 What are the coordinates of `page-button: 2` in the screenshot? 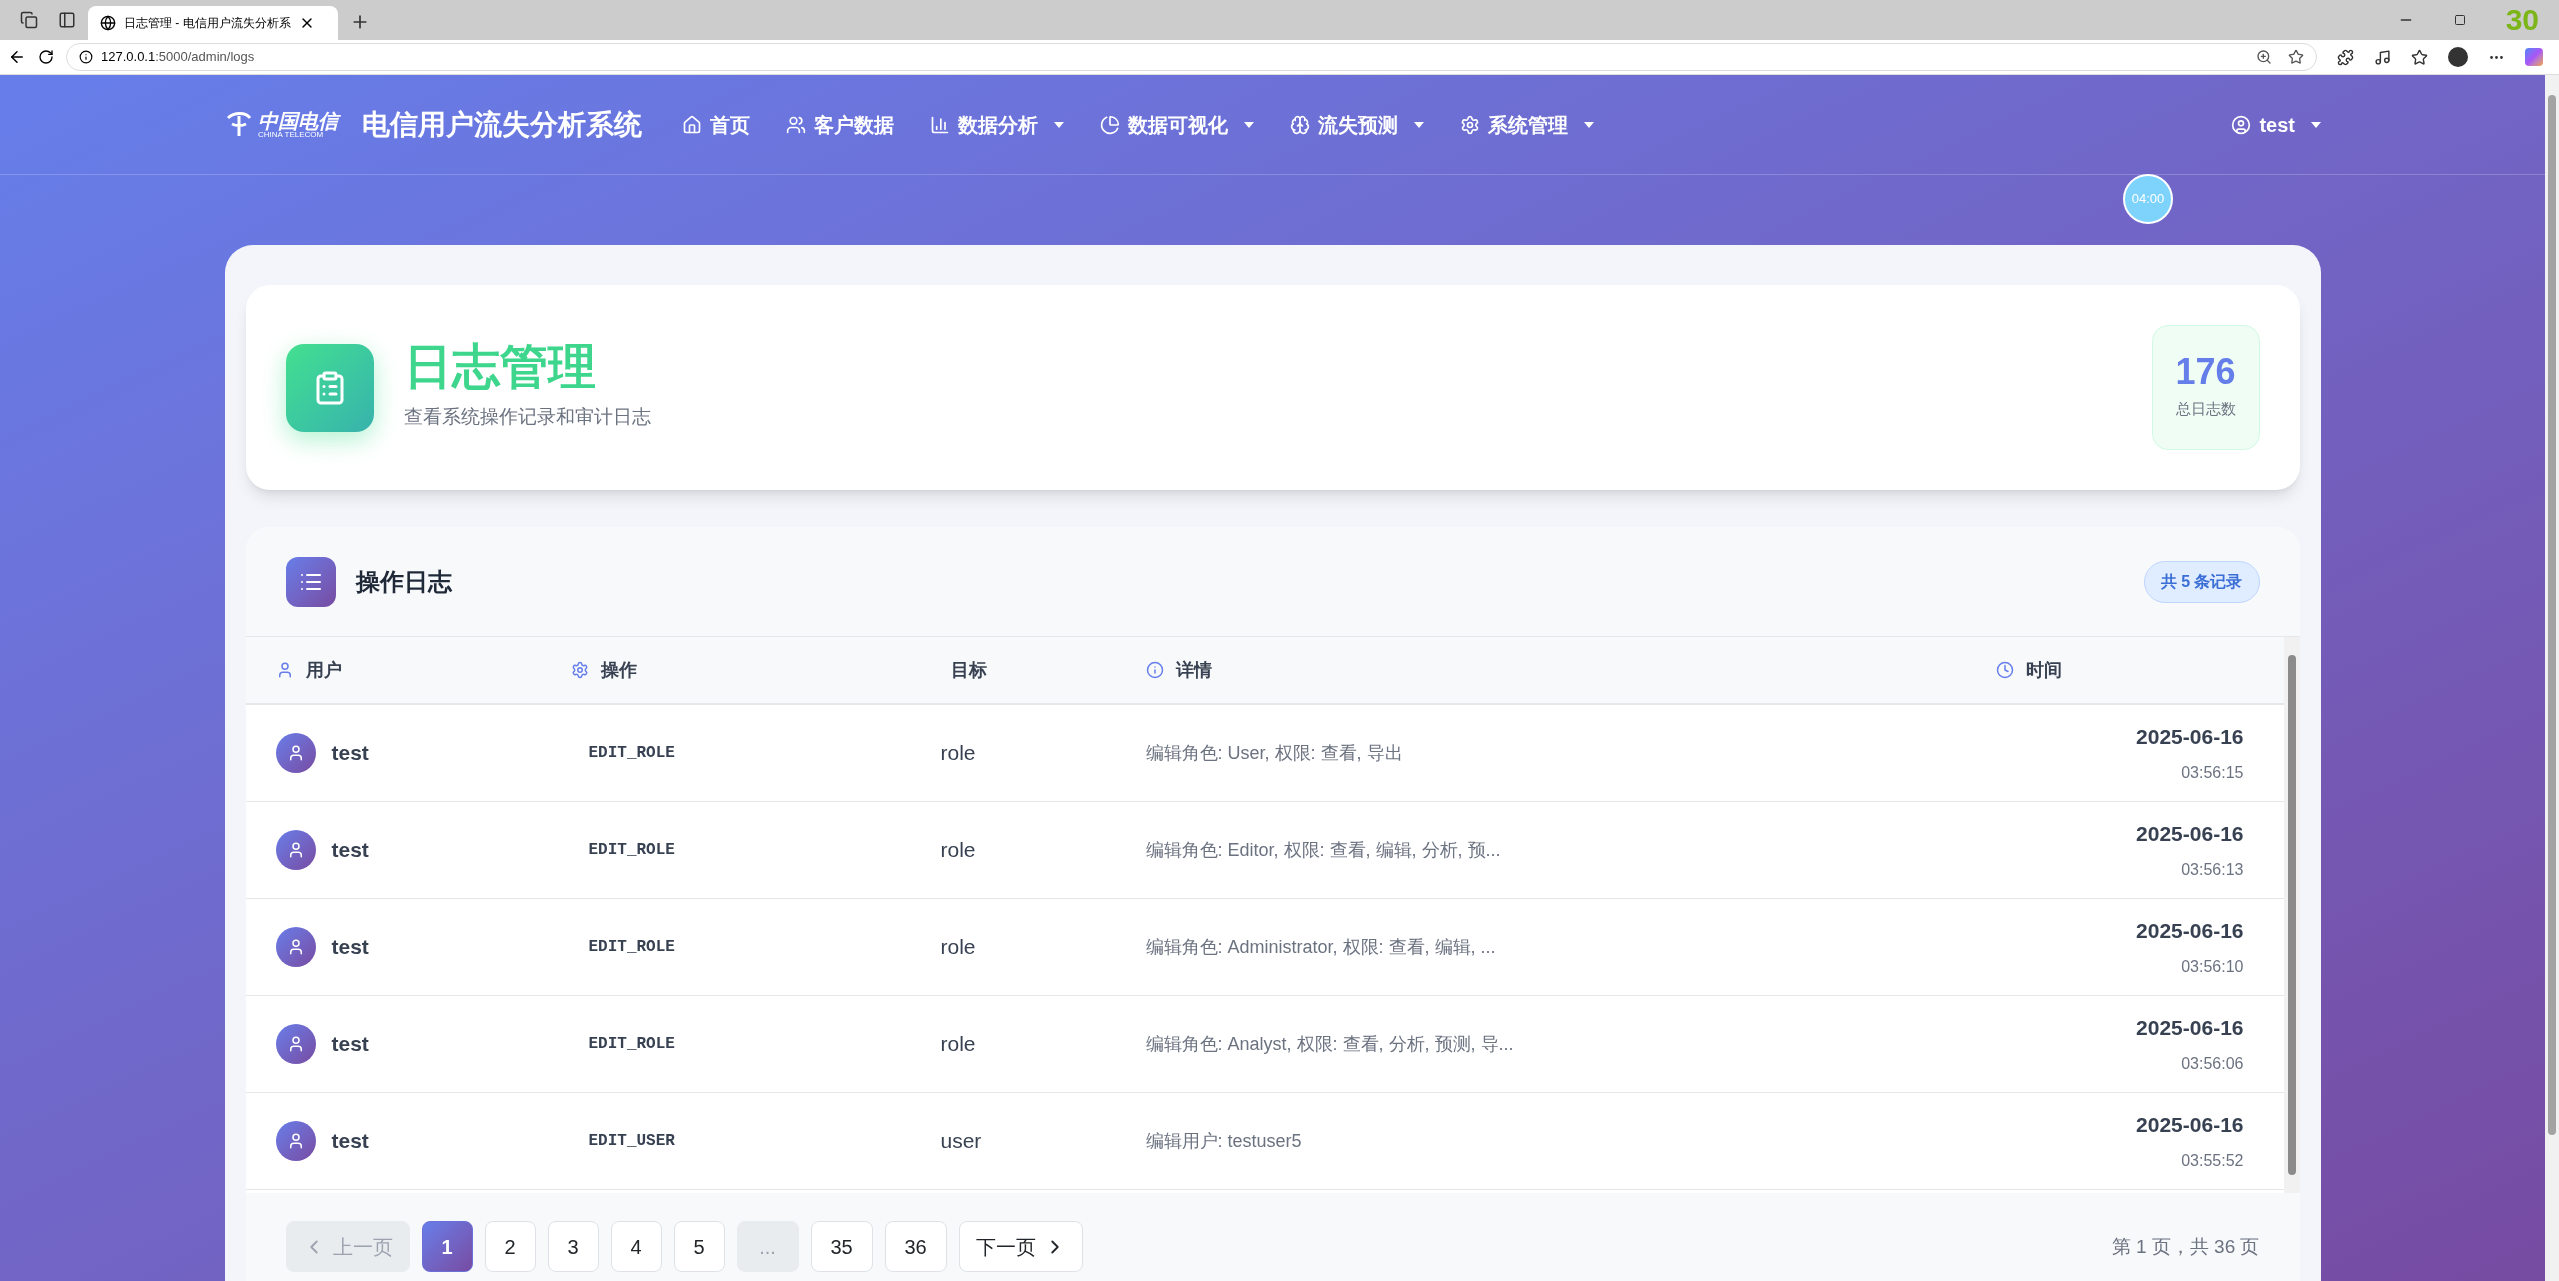 It's located at (510, 1246).